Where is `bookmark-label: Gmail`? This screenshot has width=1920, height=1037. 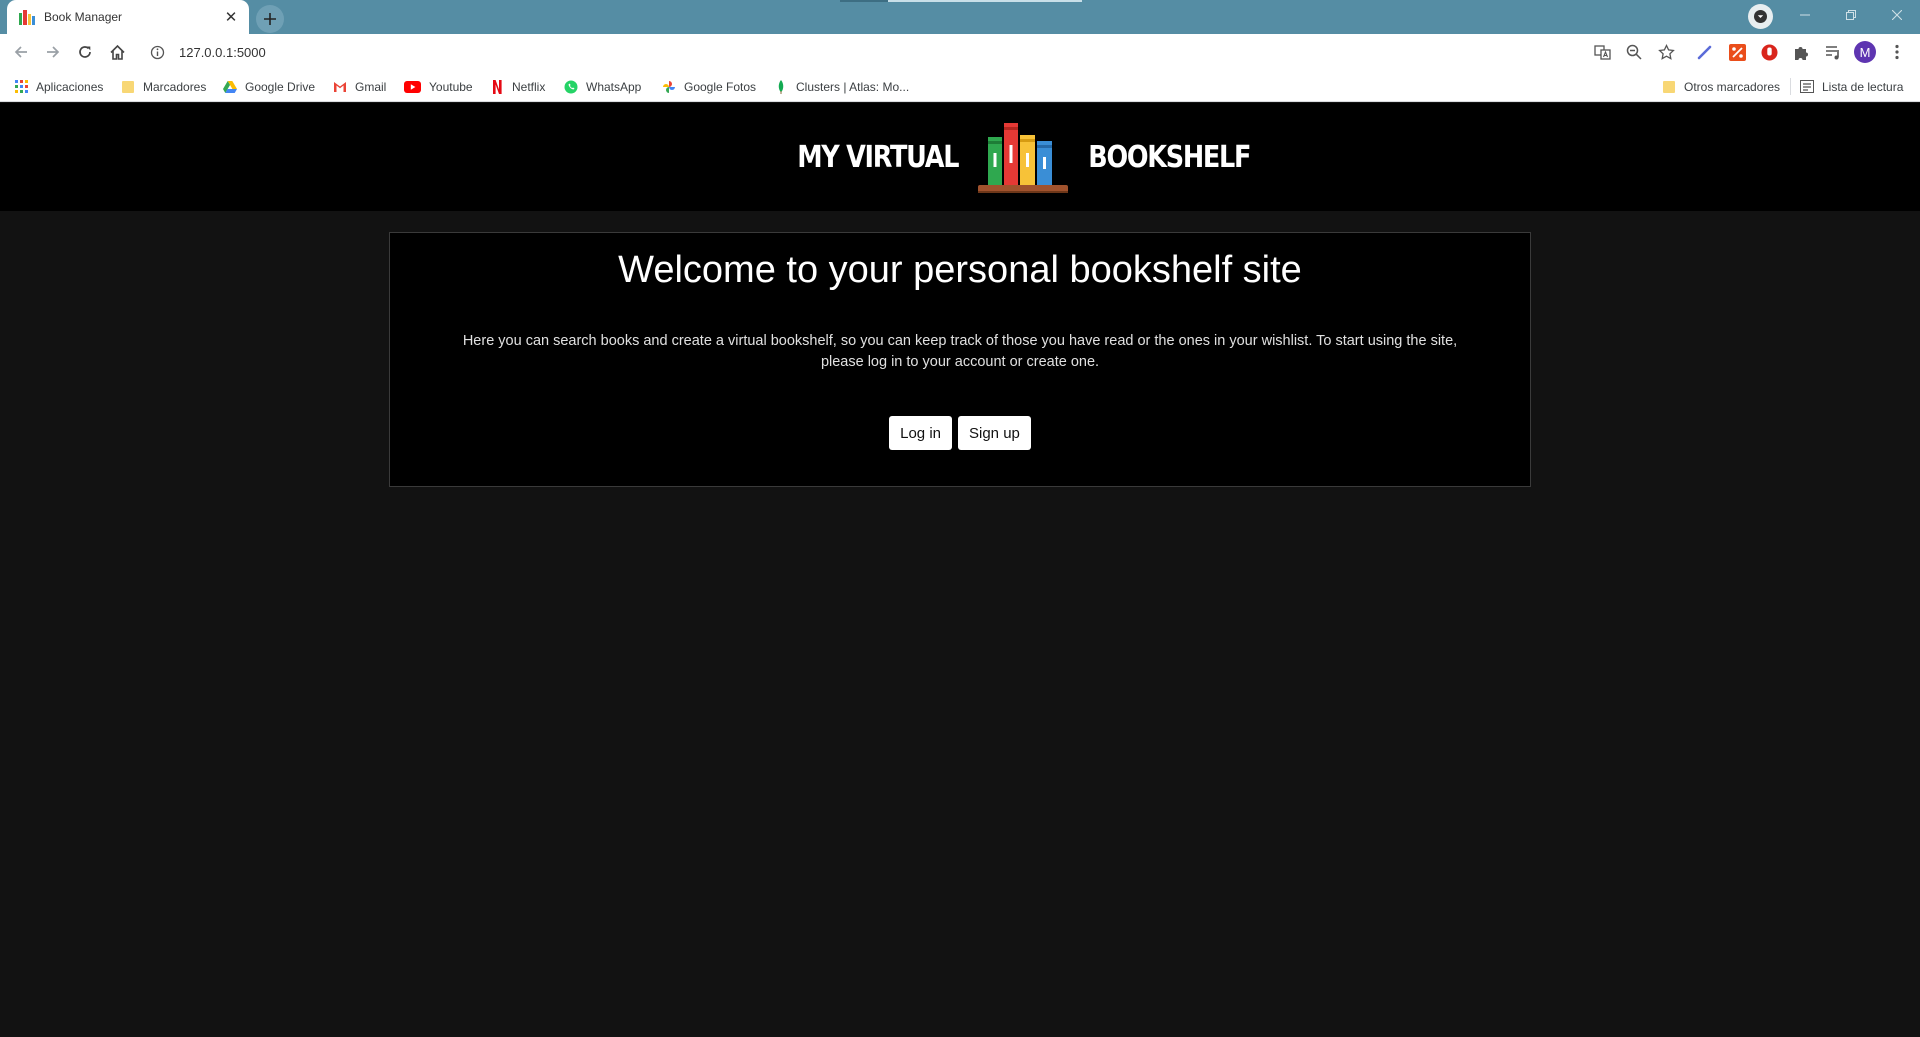 bookmark-label: Gmail is located at coordinates (371, 86).